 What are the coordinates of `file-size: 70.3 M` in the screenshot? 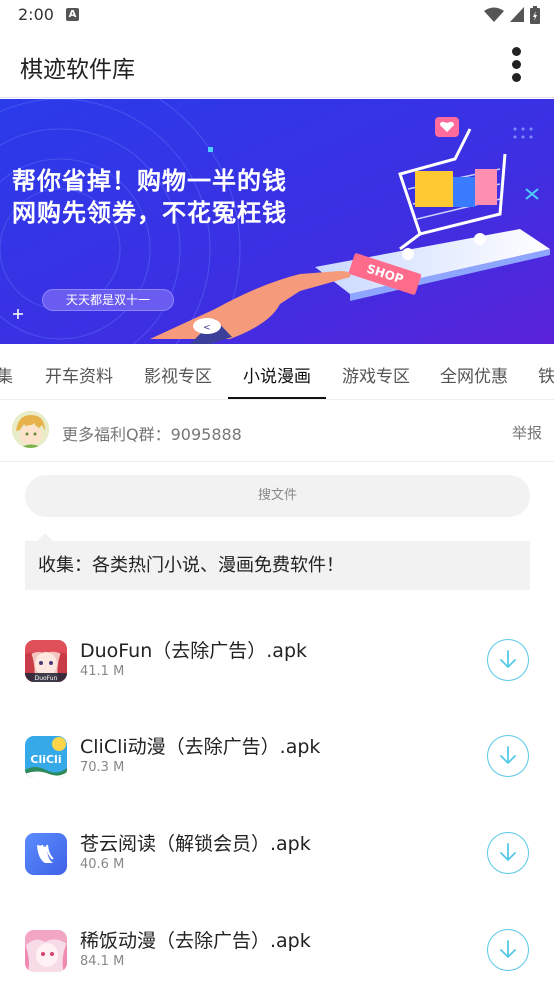 It's located at (102, 767).